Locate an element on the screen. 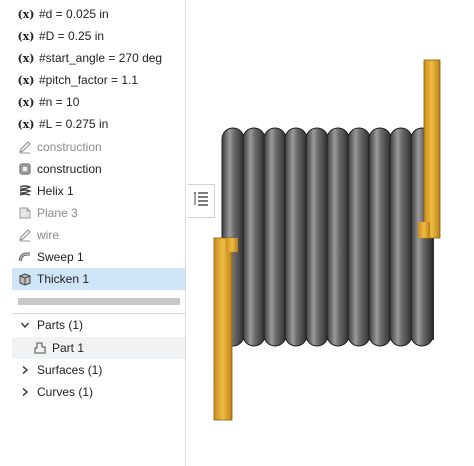 The width and height of the screenshot is (474, 466). feature-label: #L = 0.275 in is located at coordinates (74, 124).